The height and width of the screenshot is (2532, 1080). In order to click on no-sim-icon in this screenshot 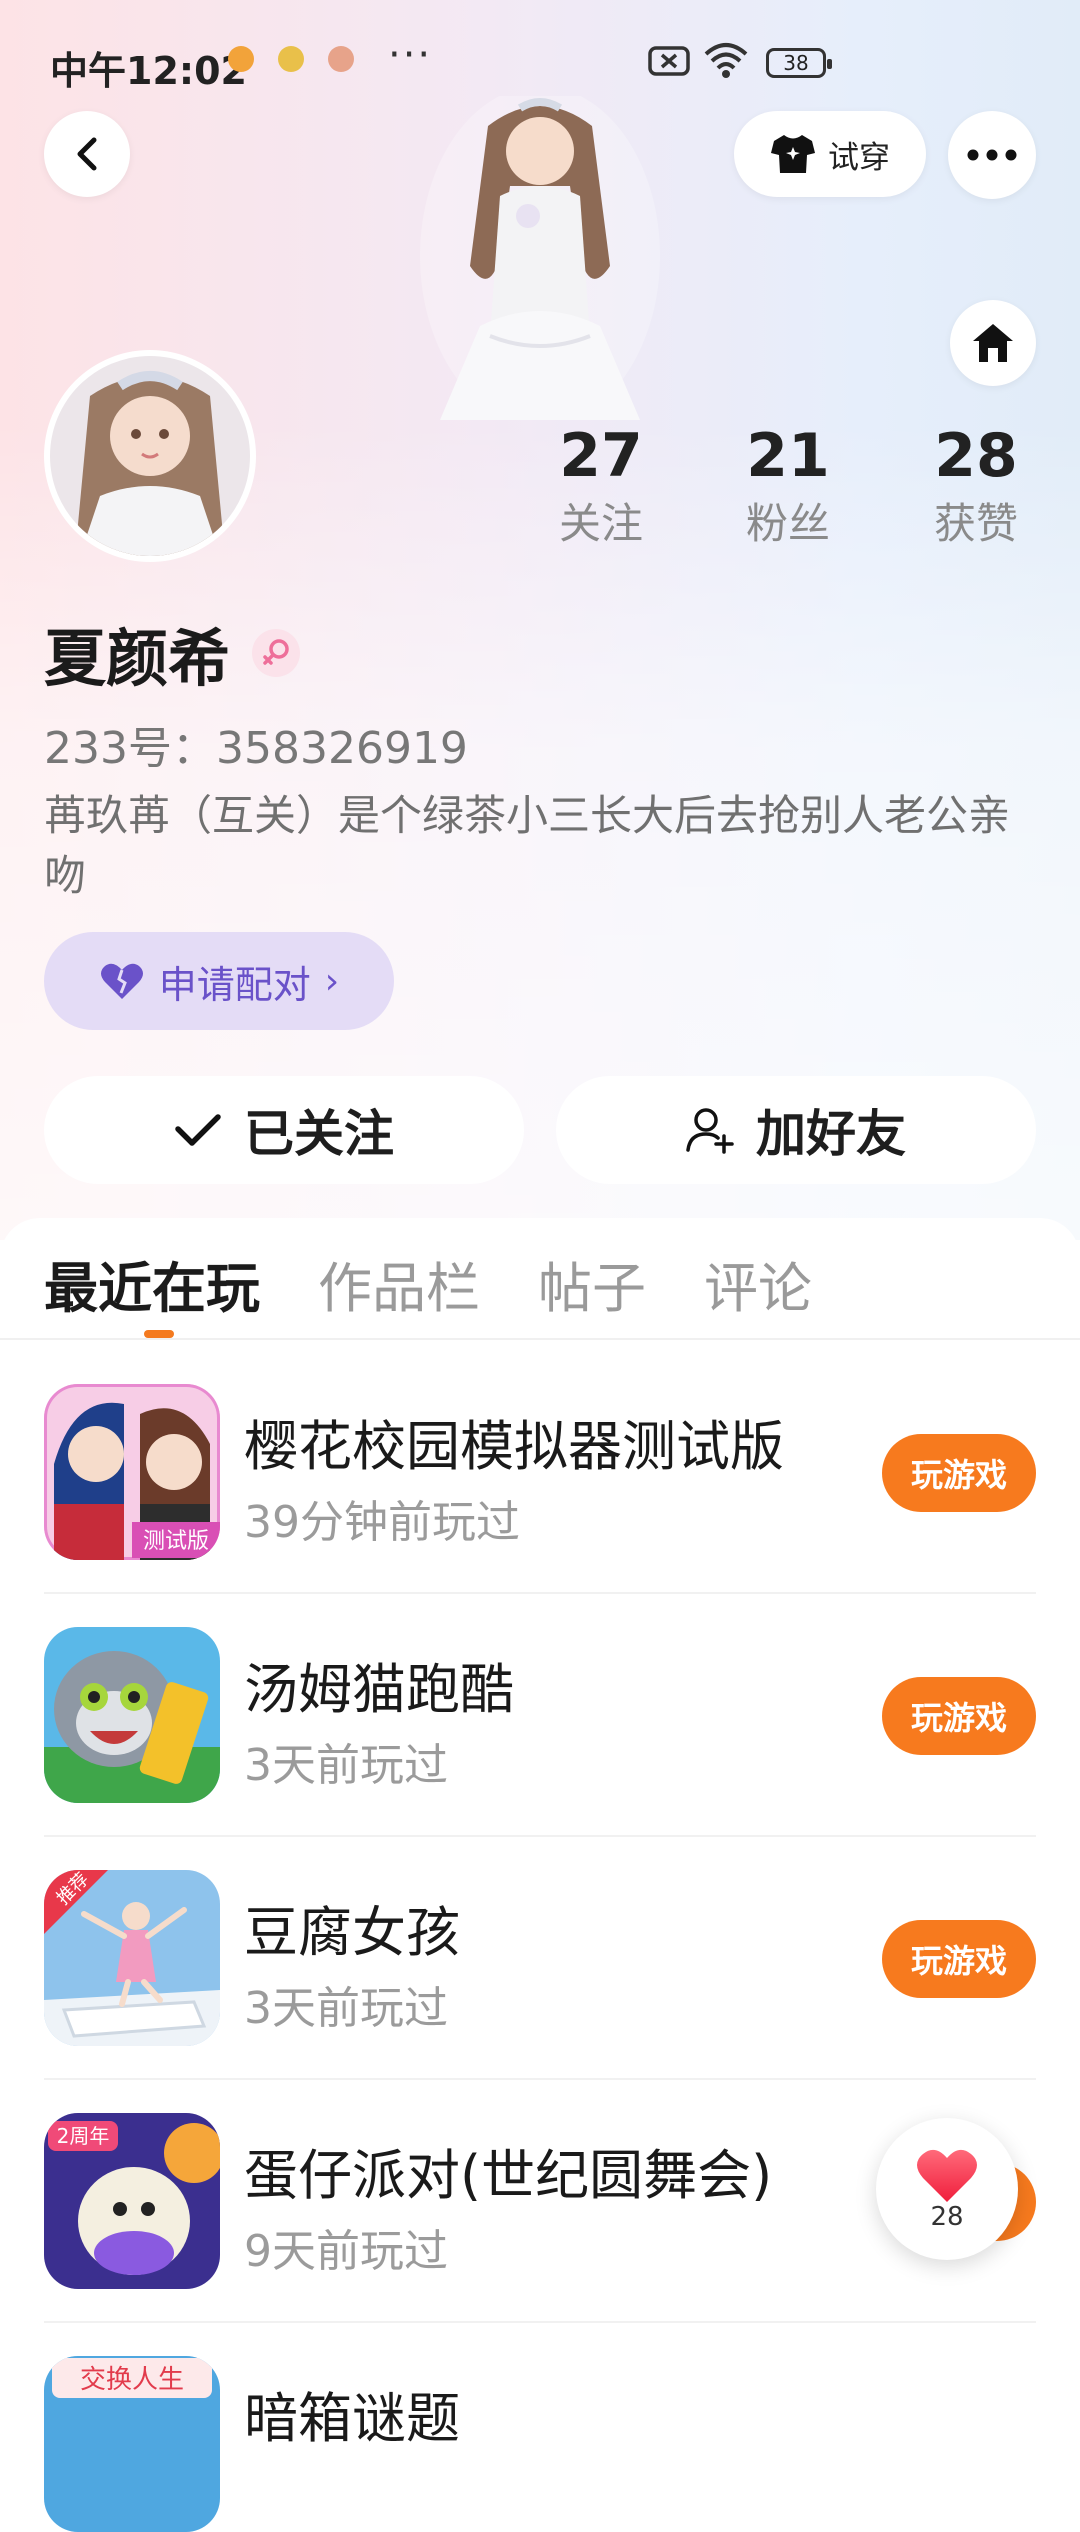, I will do `click(669, 61)`.